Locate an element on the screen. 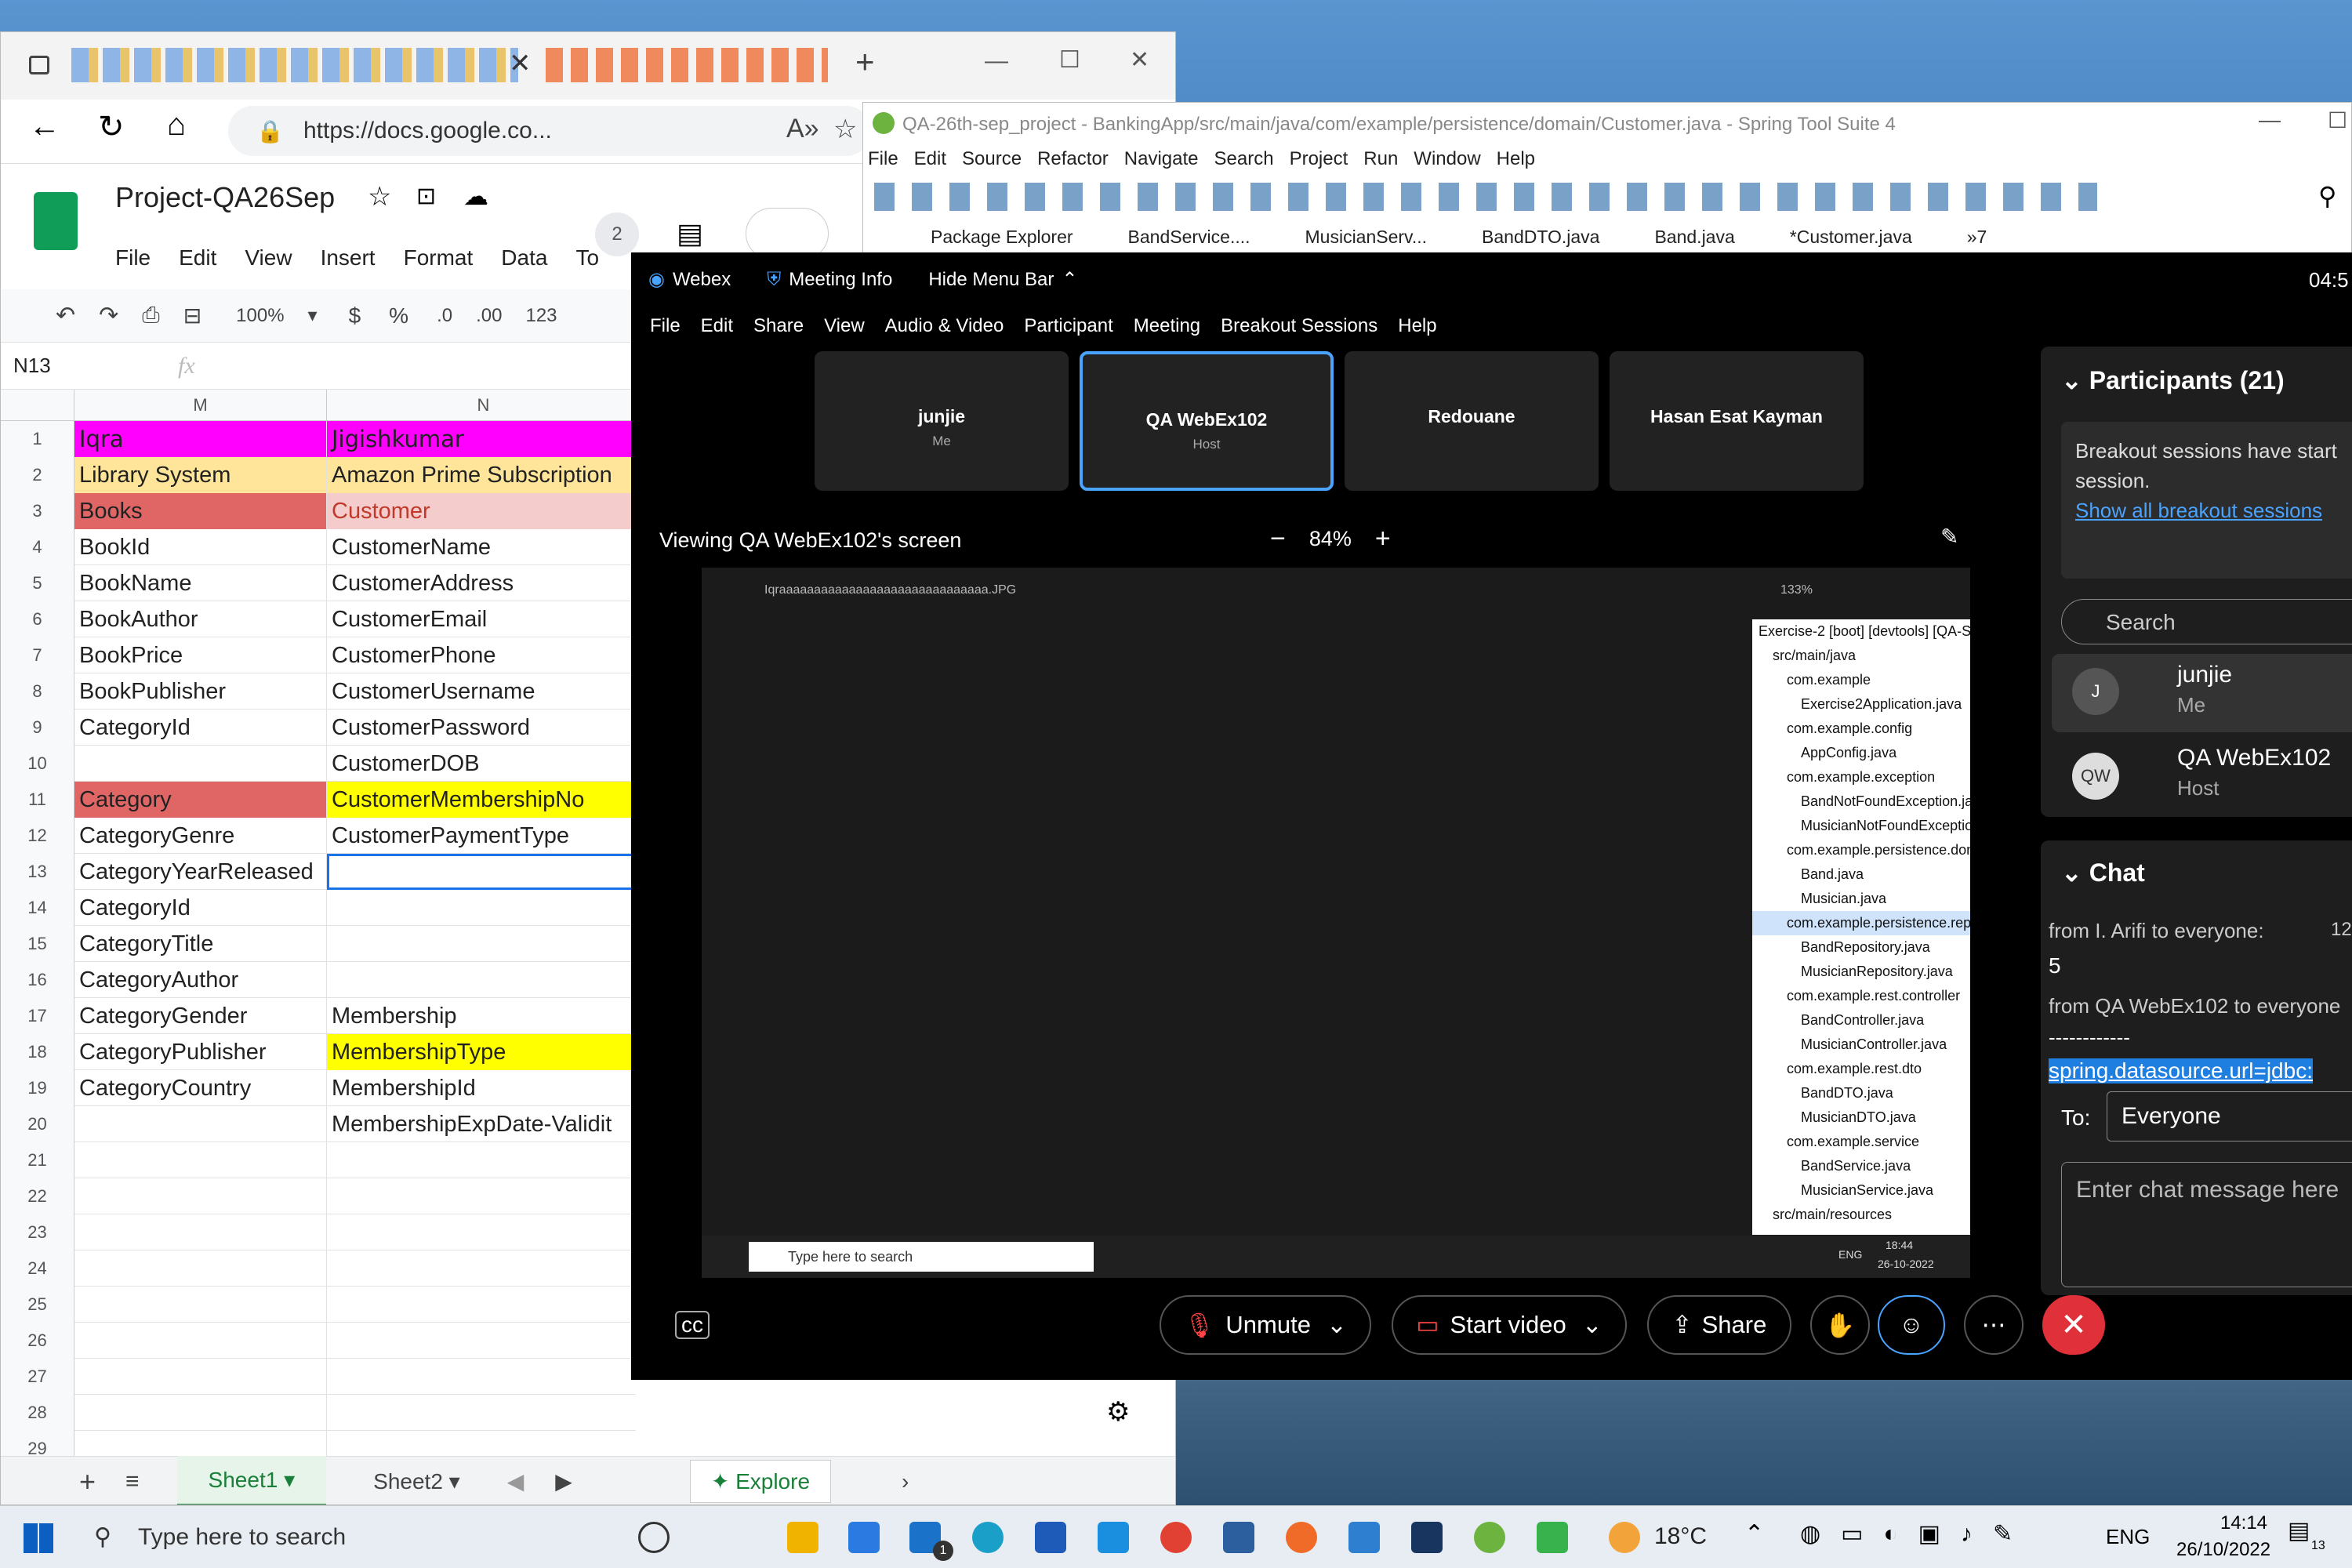 The width and height of the screenshot is (2352, 1568). cell-n: CustomerPaymentType is located at coordinates (482, 836).